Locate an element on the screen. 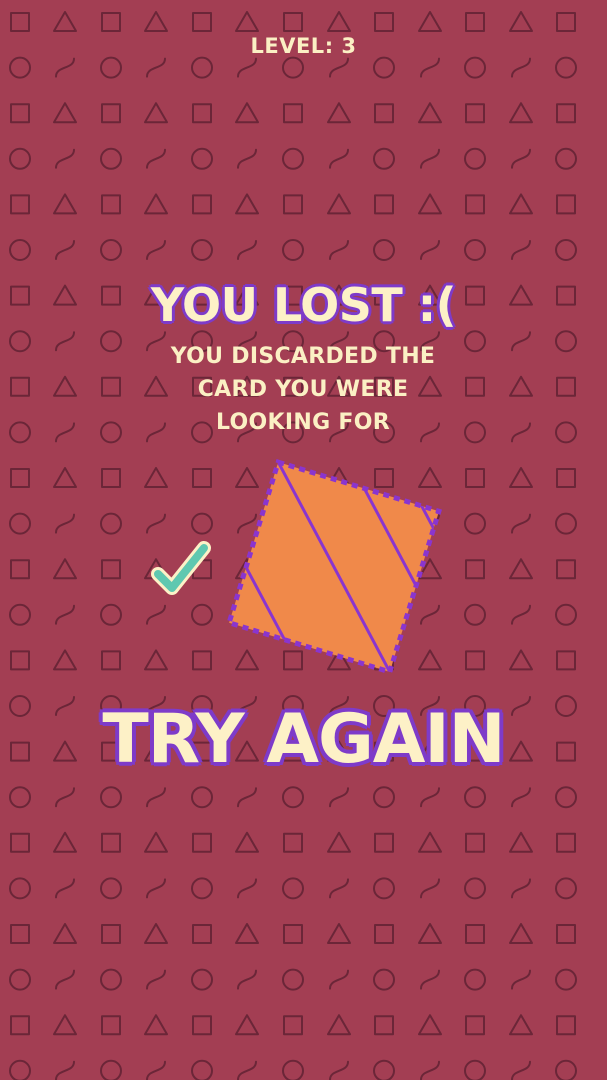 The width and height of the screenshot is (607, 1080). try-again-button: TRY AGAIN is located at coordinates (303, 739).